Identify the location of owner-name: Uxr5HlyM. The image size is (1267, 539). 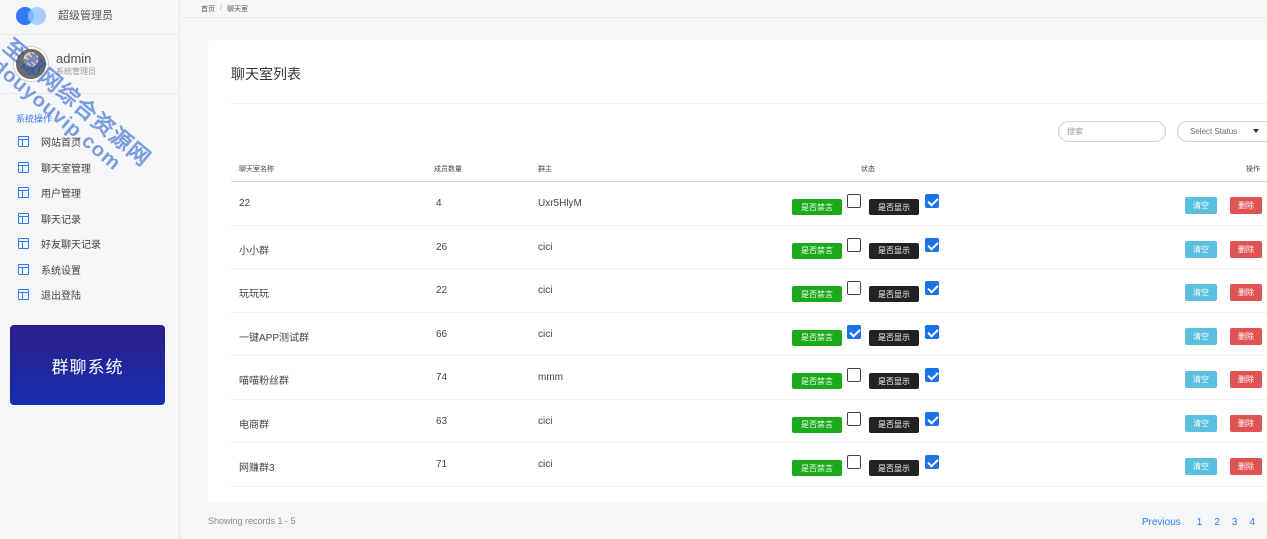
(560, 203).